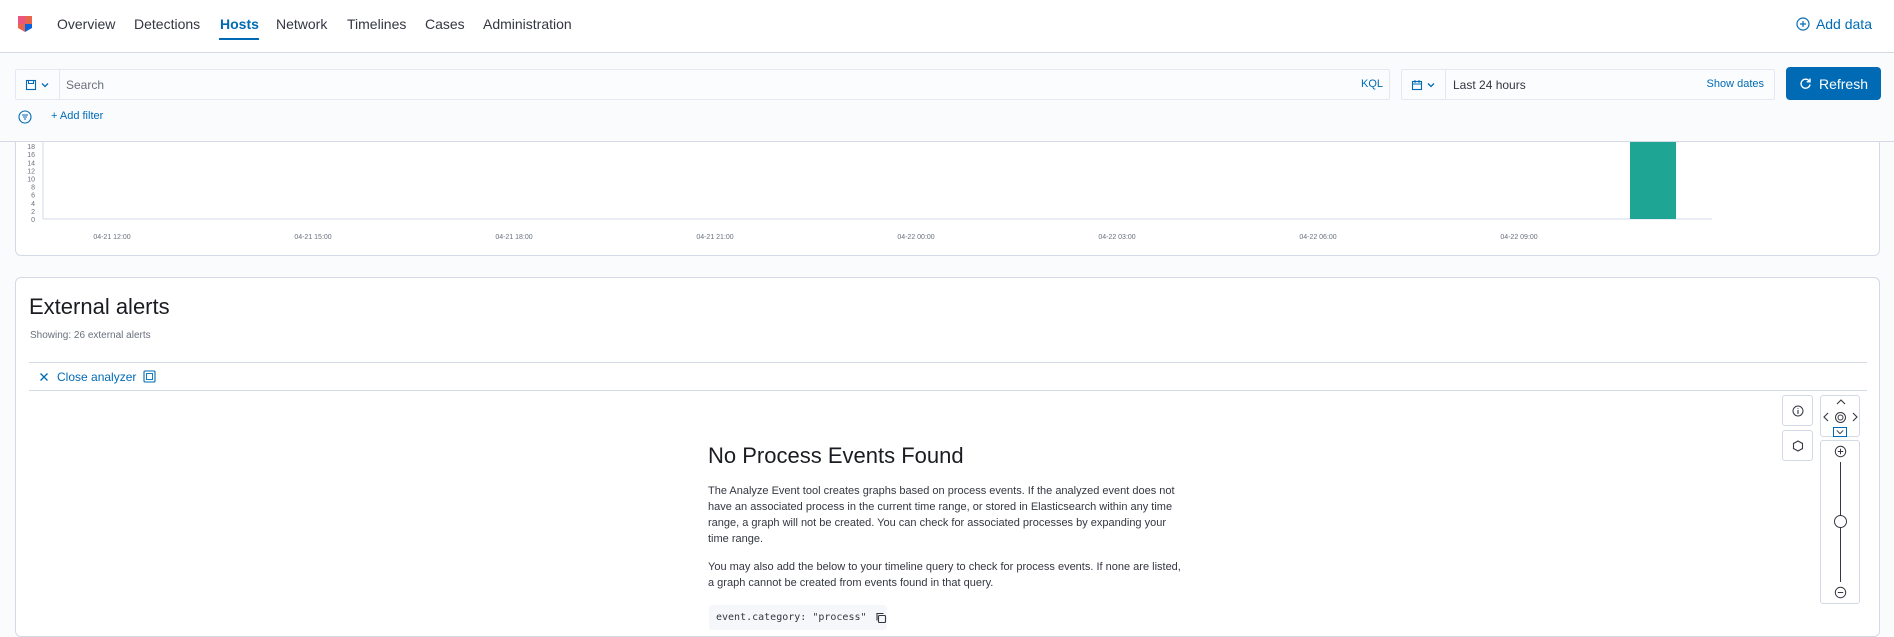  I want to click on hexagon-icon, so click(1797, 445).